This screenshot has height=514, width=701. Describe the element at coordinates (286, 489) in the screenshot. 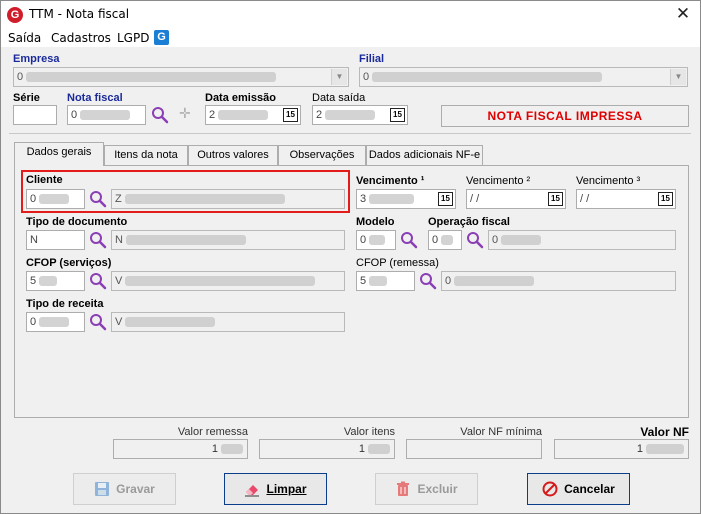

I see `limpar-label: Limpar` at that location.